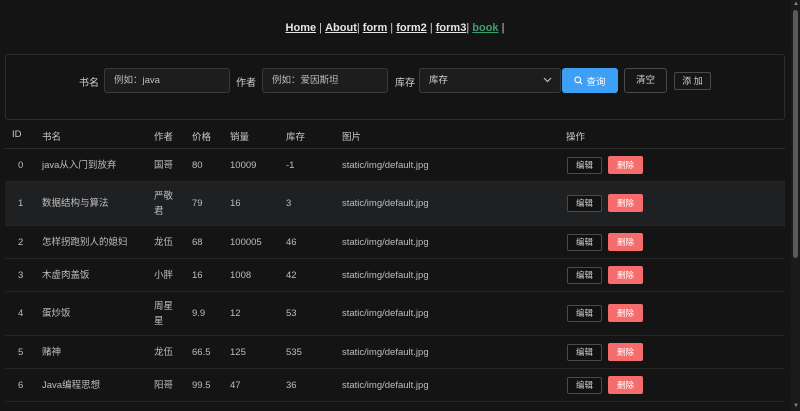 The image size is (800, 411). What do you see at coordinates (490, 80) in the screenshot?
I see `stock-select: 库存` at bounding box center [490, 80].